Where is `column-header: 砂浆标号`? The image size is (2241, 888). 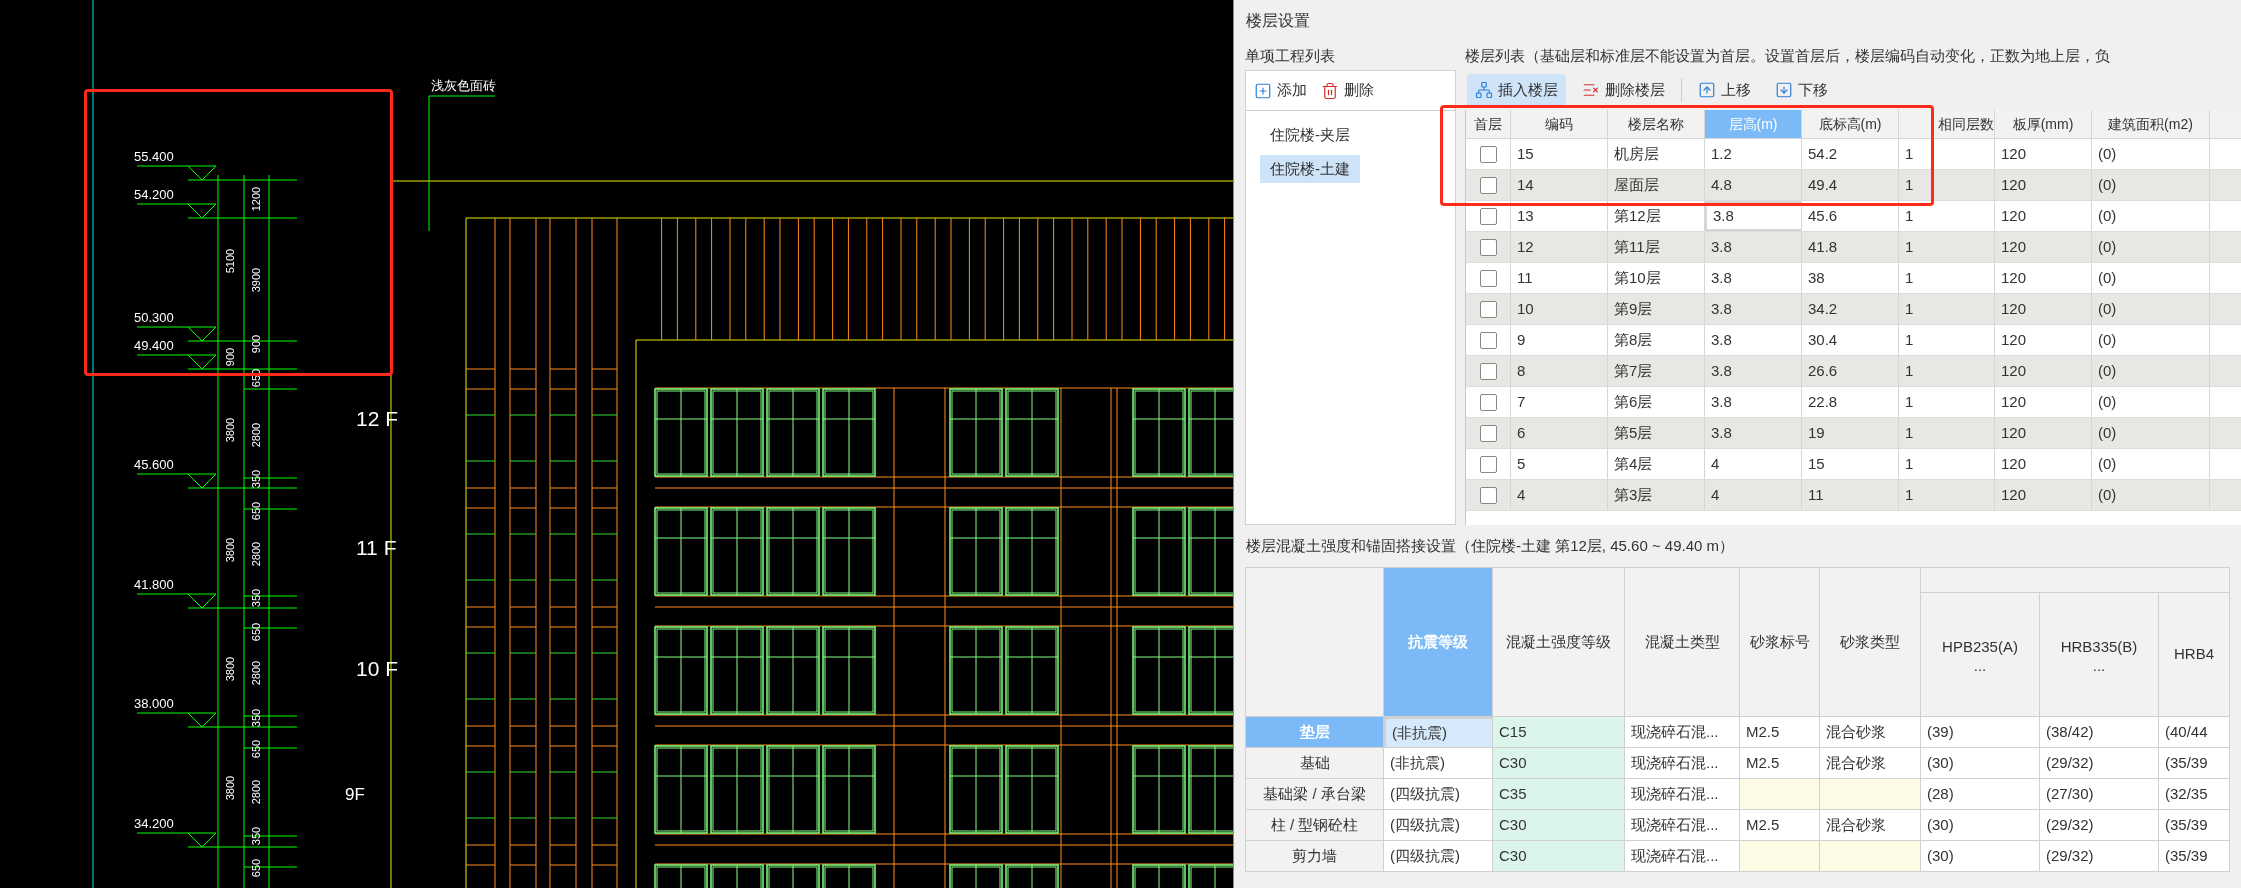 column-header: 砂浆标号 is located at coordinates (1780, 642).